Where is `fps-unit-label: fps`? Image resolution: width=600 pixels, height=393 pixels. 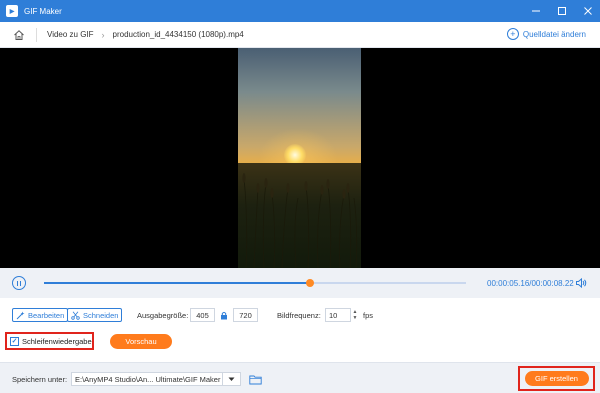 fps-unit-label: fps is located at coordinates (368, 315).